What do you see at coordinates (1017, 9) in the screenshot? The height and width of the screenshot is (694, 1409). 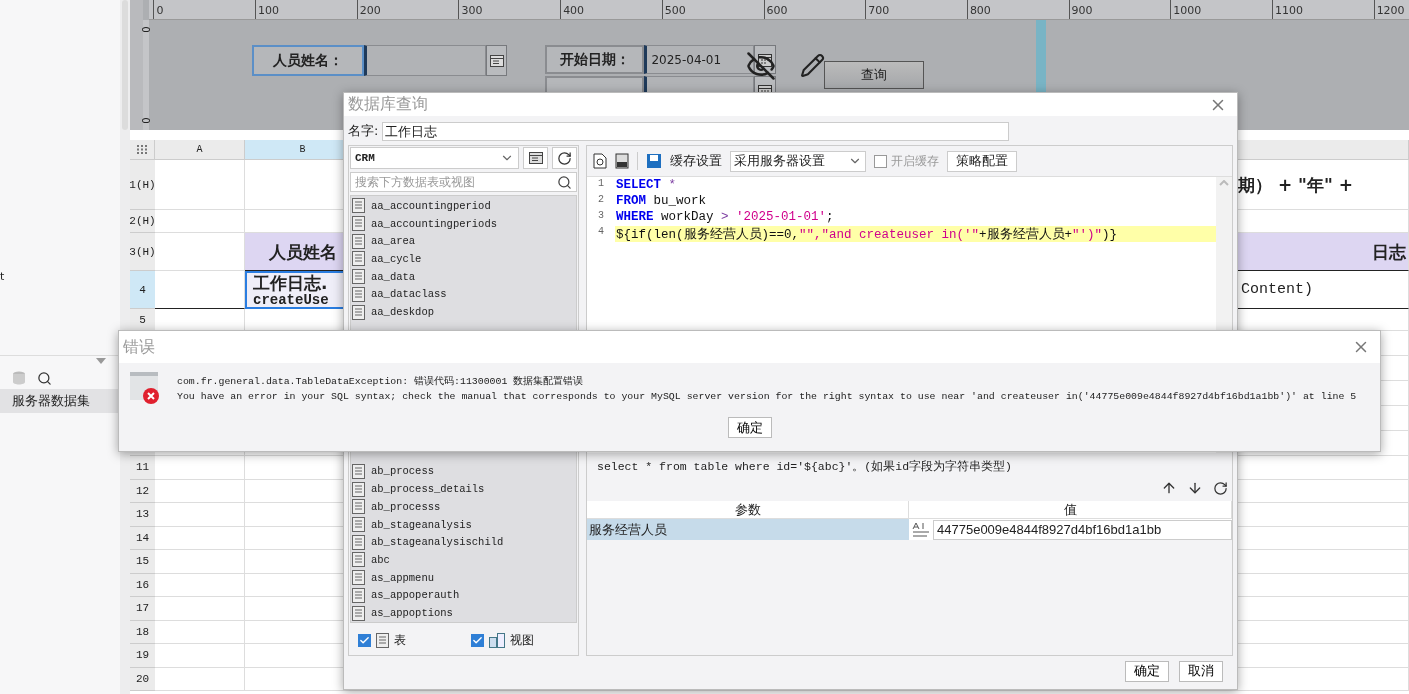 I see `ruler-label: 800` at bounding box center [1017, 9].